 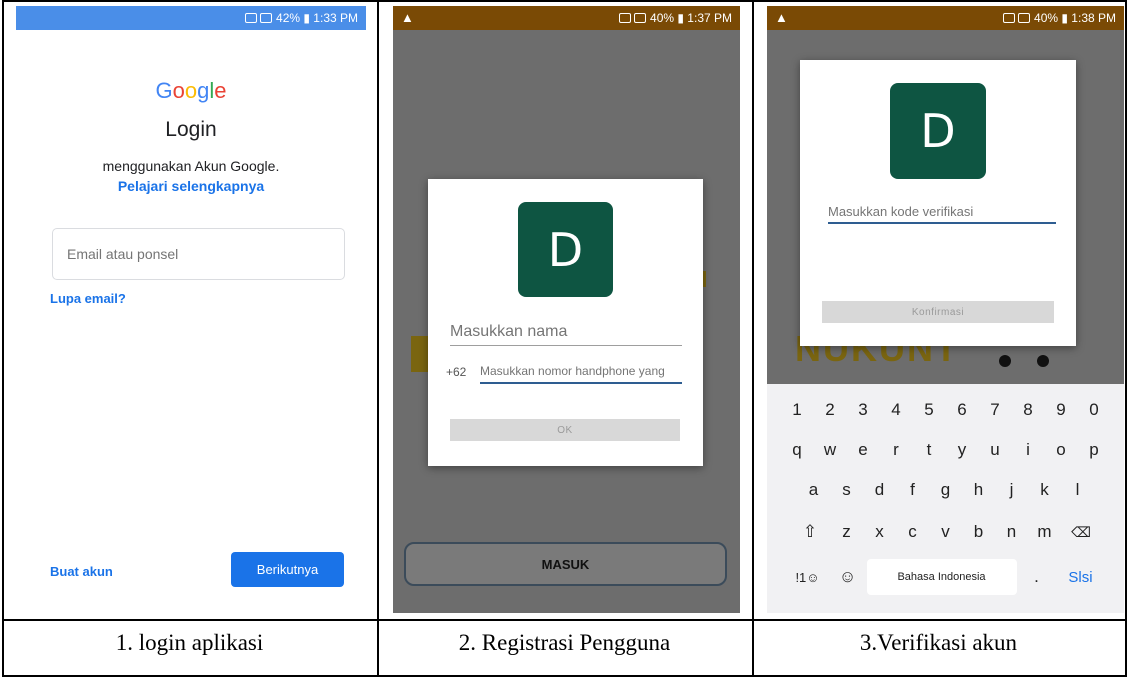 I want to click on key-f: f, so click(x=912, y=490).